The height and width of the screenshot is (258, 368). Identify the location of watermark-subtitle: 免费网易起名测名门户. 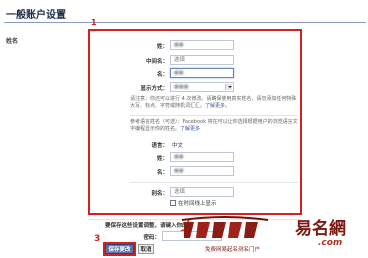
(233, 250).